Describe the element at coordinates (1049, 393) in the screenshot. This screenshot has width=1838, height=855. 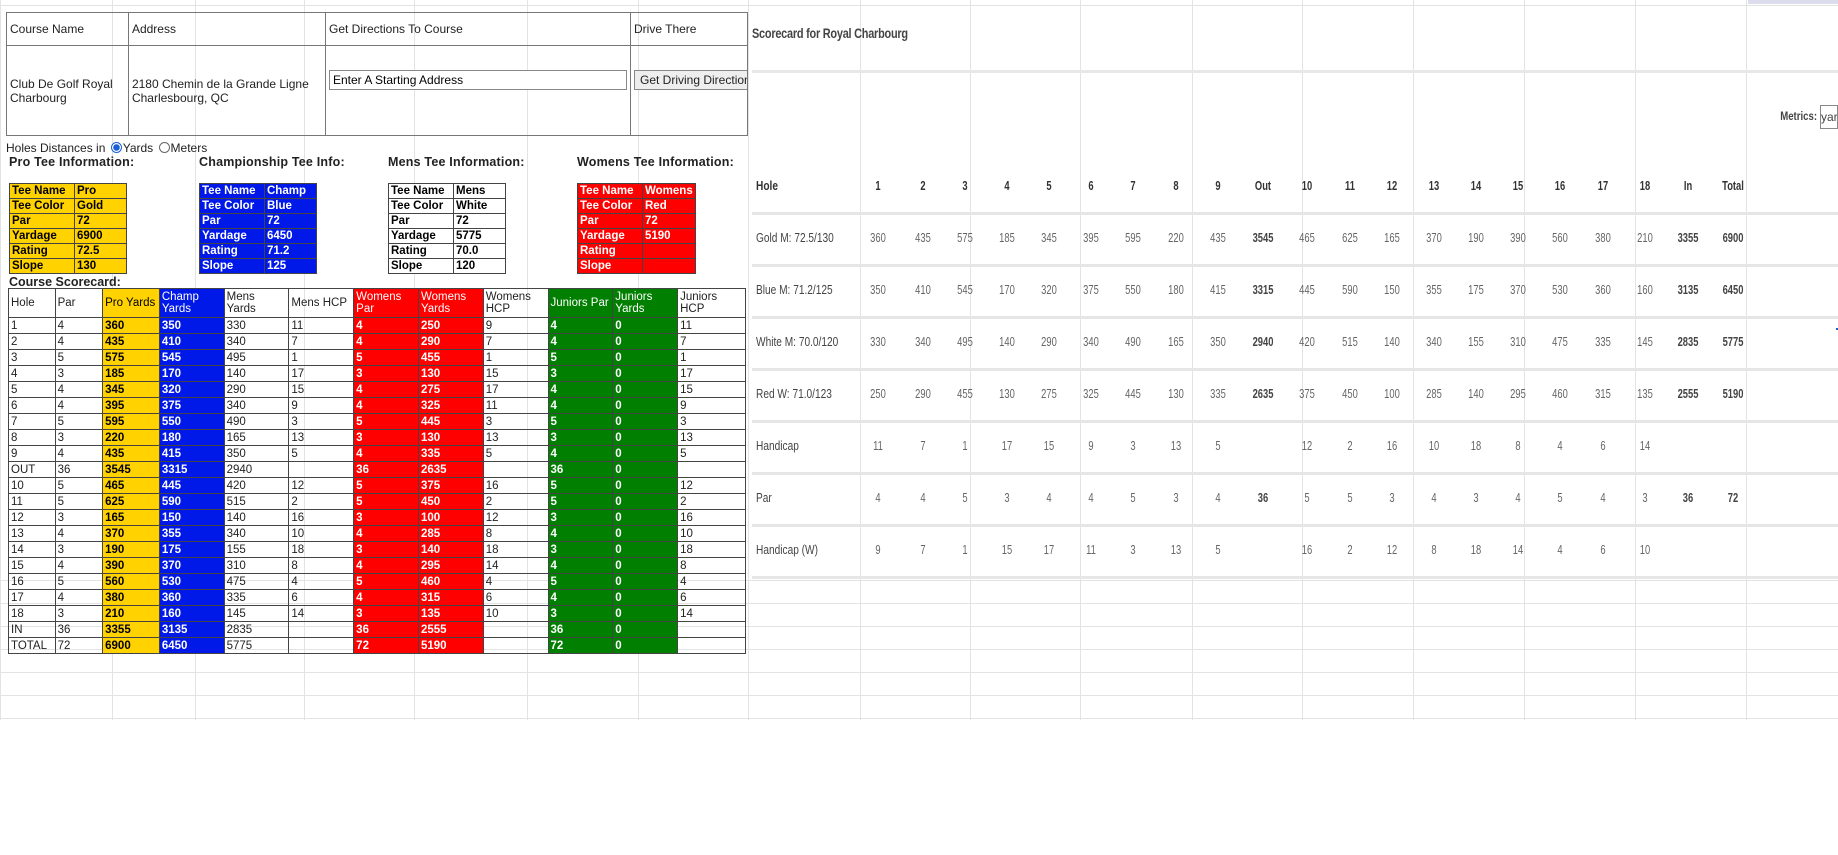
I see `row-value: 275` at that location.